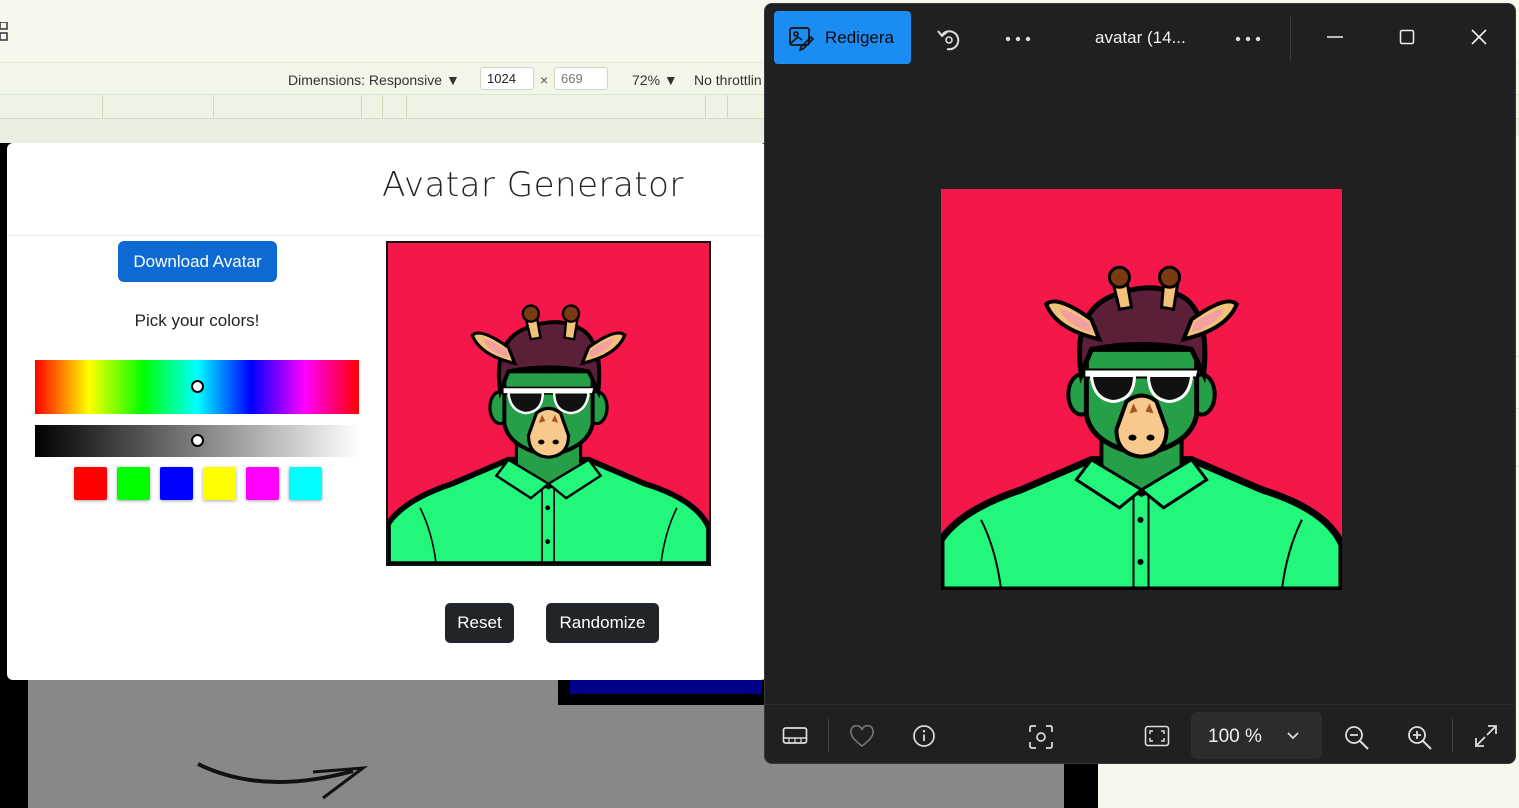  I want to click on width-input, so click(507, 78).